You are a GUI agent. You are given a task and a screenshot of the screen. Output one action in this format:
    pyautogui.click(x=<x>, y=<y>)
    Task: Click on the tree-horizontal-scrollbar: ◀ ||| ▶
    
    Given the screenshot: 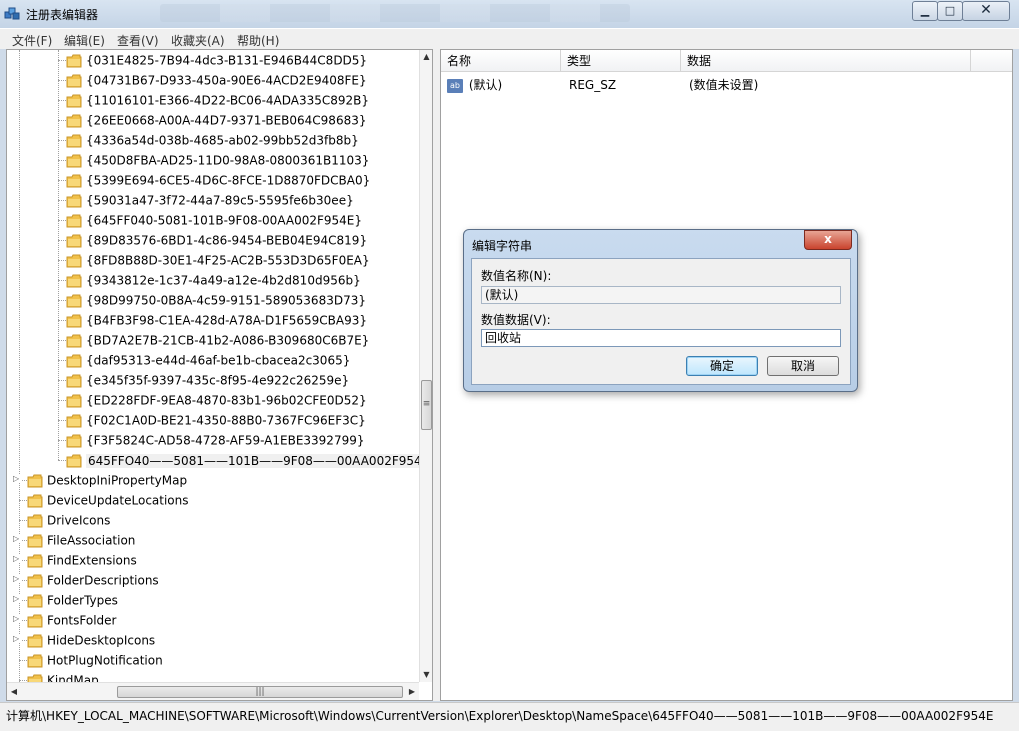 What is the action you would take?
    pyautogui.click(x=213, y=691)
    